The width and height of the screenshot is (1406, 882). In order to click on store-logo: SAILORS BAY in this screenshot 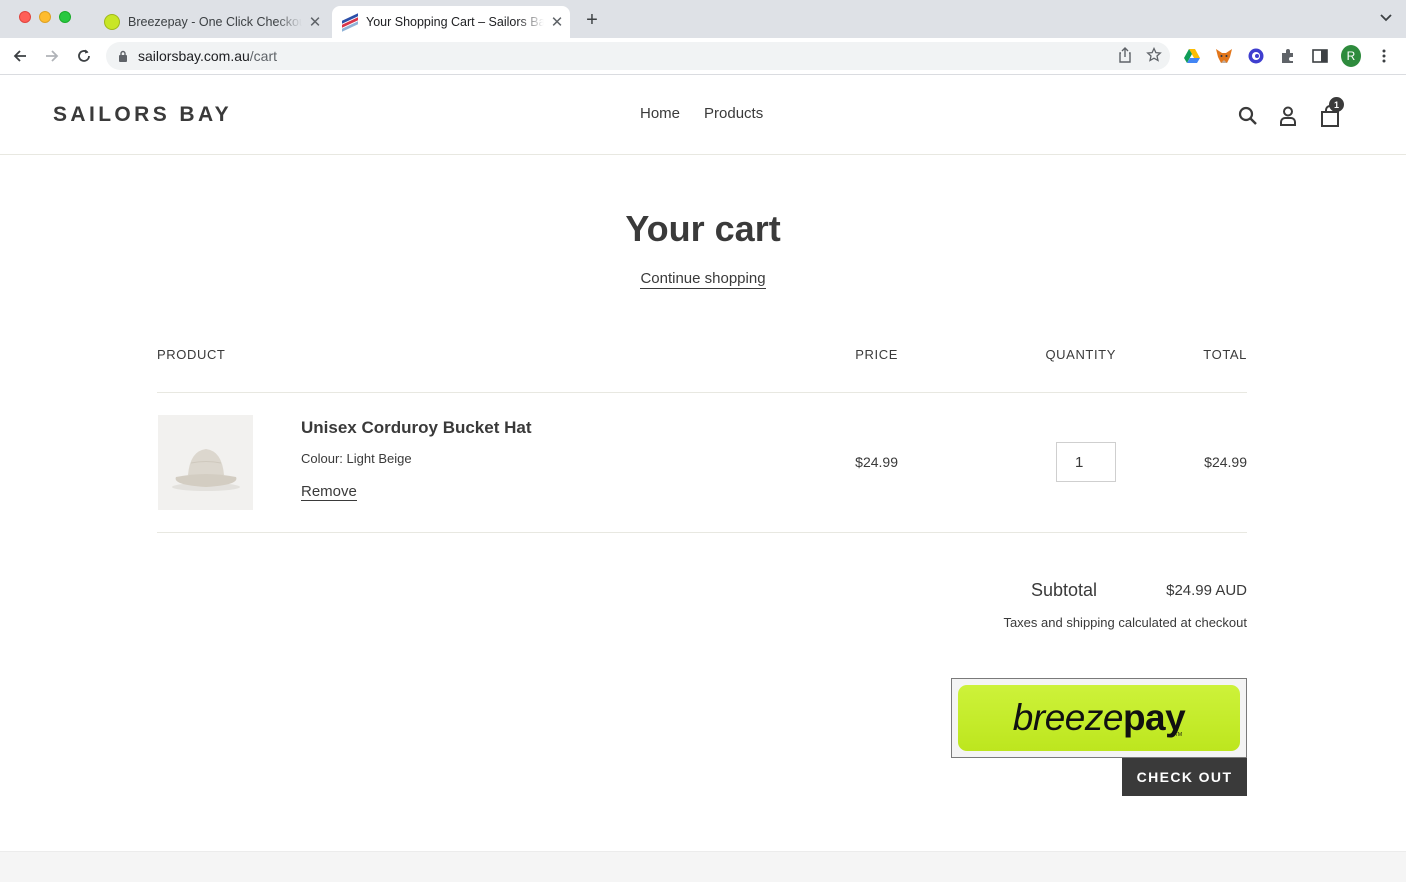, I will do `click(142, 115)`.